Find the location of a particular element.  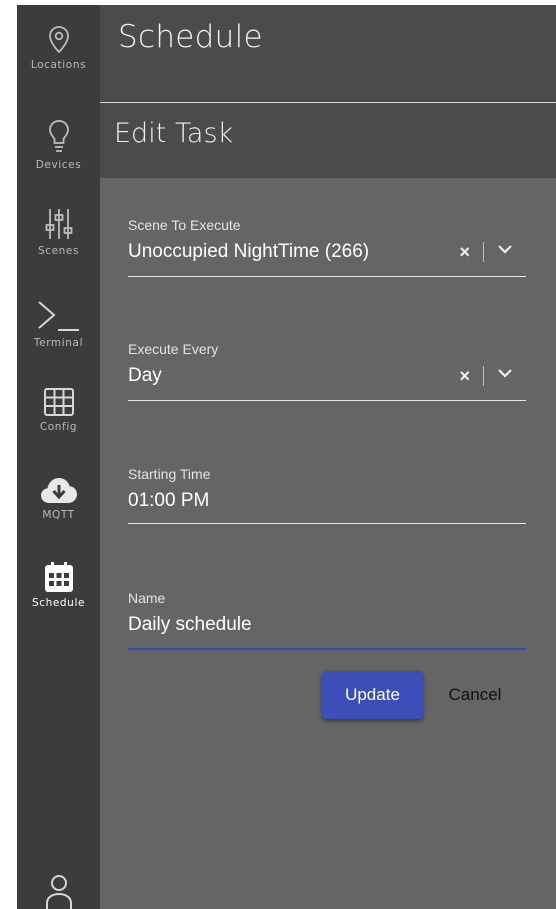

name-field: Name Daily schedule is located at coordinates (327, 620).